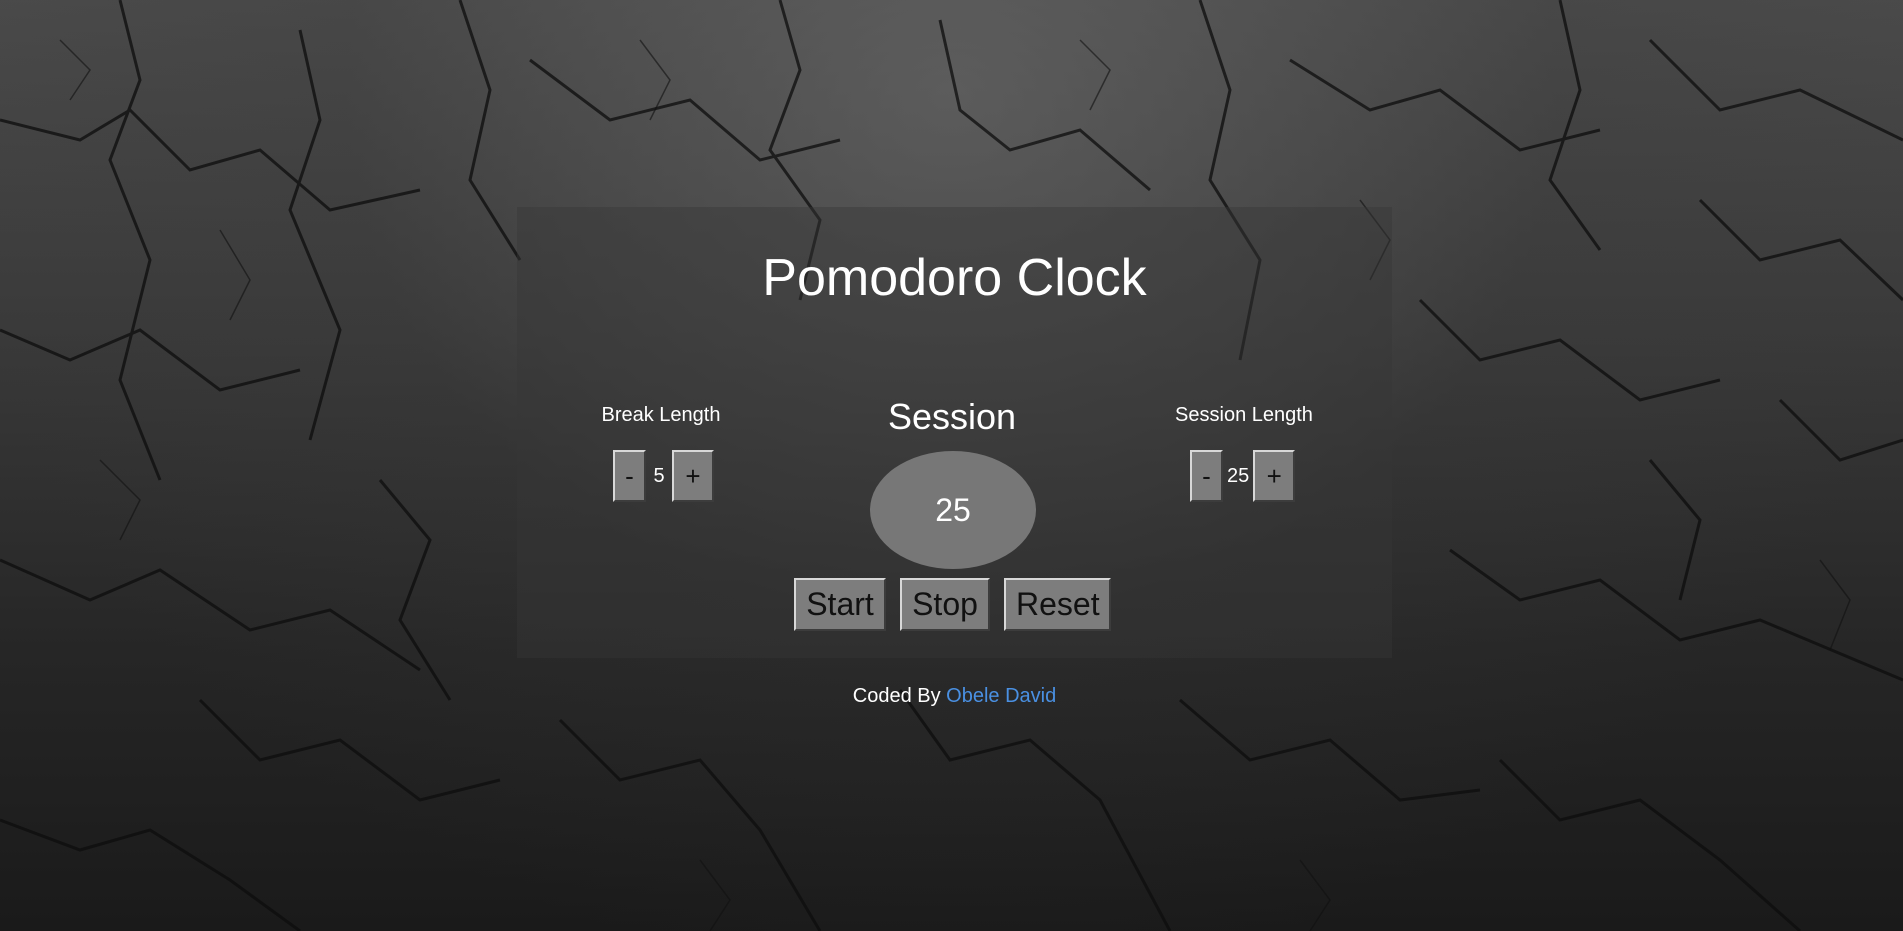 The width and height of the screenshot is (1903, 931). I want to click on break-length-label: Break Length, so click(661, 415).